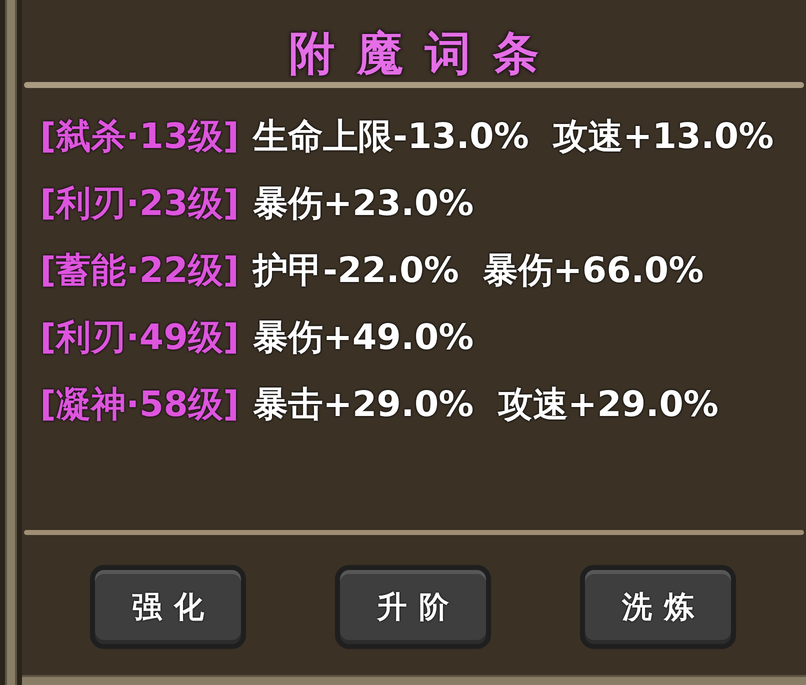 Image resolution: width=806 pixels, height=685 pixels. I want to click on affix-stat: 攻速+13.0%, so click(663, 137).